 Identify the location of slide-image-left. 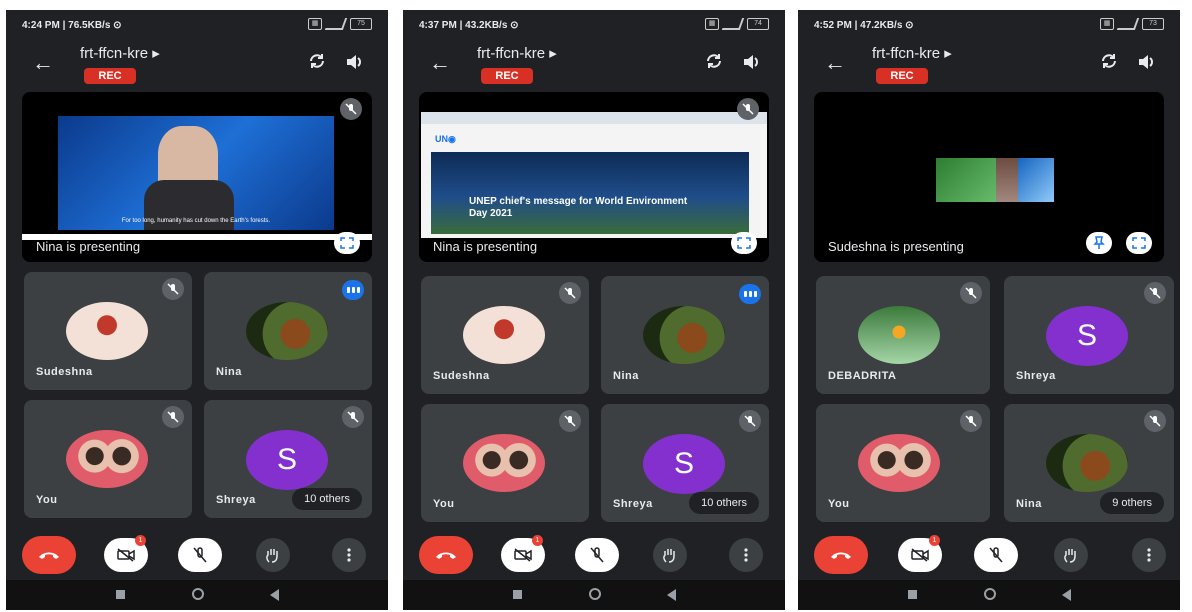
(966, 180).